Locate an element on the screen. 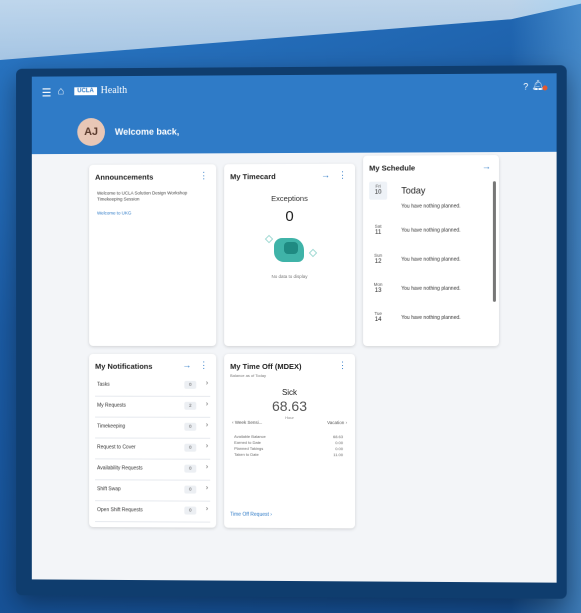  next-type-button: Vacation › is located at coordinates (337, 422).